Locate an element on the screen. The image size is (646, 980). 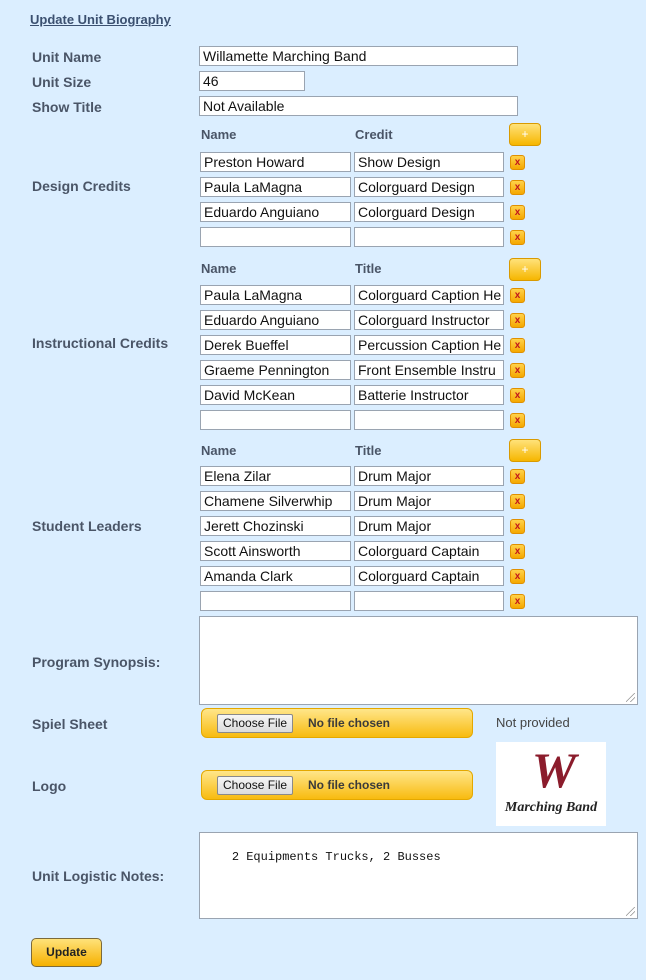
program-synopsis-textarea is located at coordinates (418, 660).